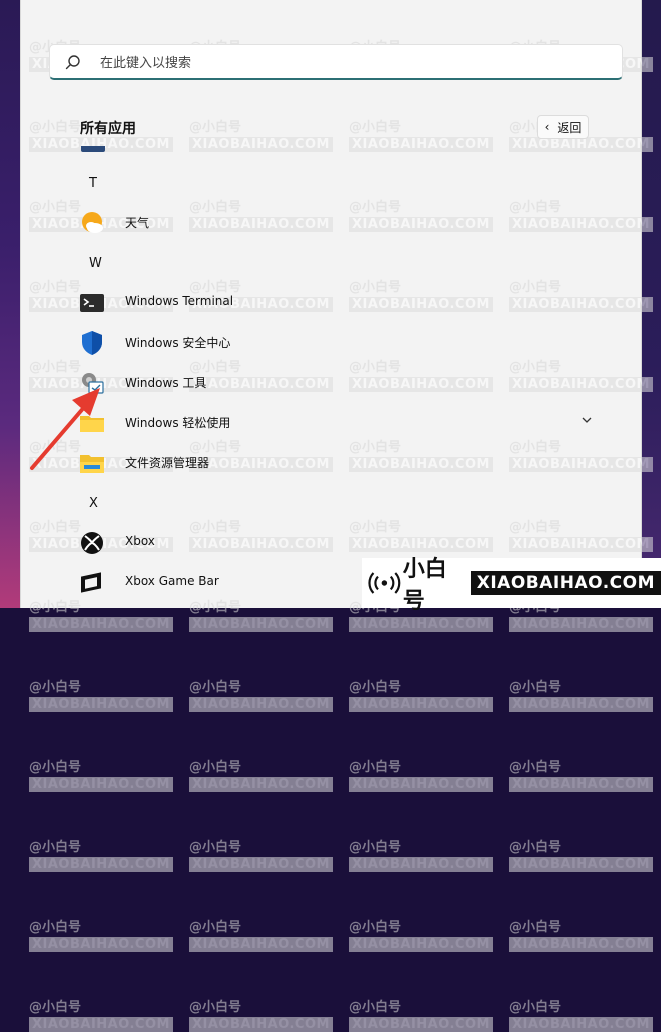 The height and width of the screenshot is (1032, 661). I want to click on all-apps-title: 所有应用, so click(108, 129).